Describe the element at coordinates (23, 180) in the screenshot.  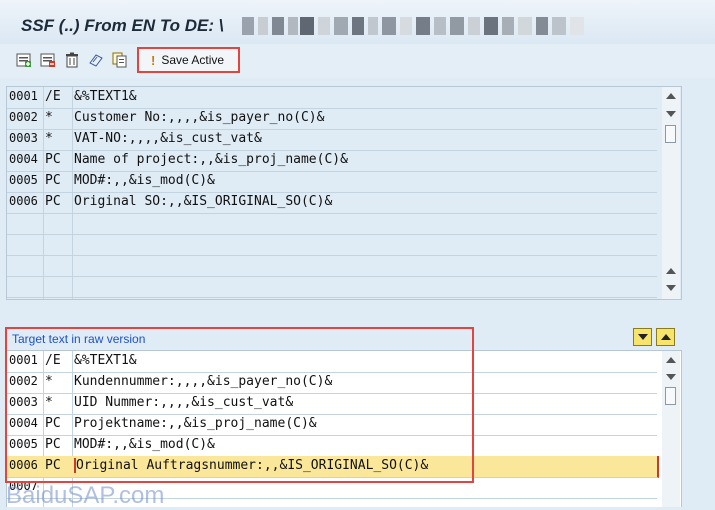
I see `line-number: 0005` at that location.